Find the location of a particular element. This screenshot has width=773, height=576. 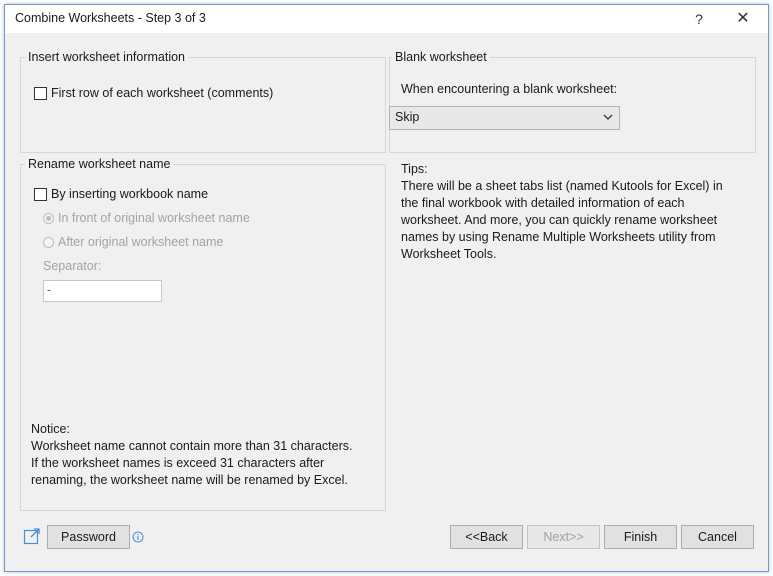

after-label: After original worksheet name is located at coordinates (141, 242).